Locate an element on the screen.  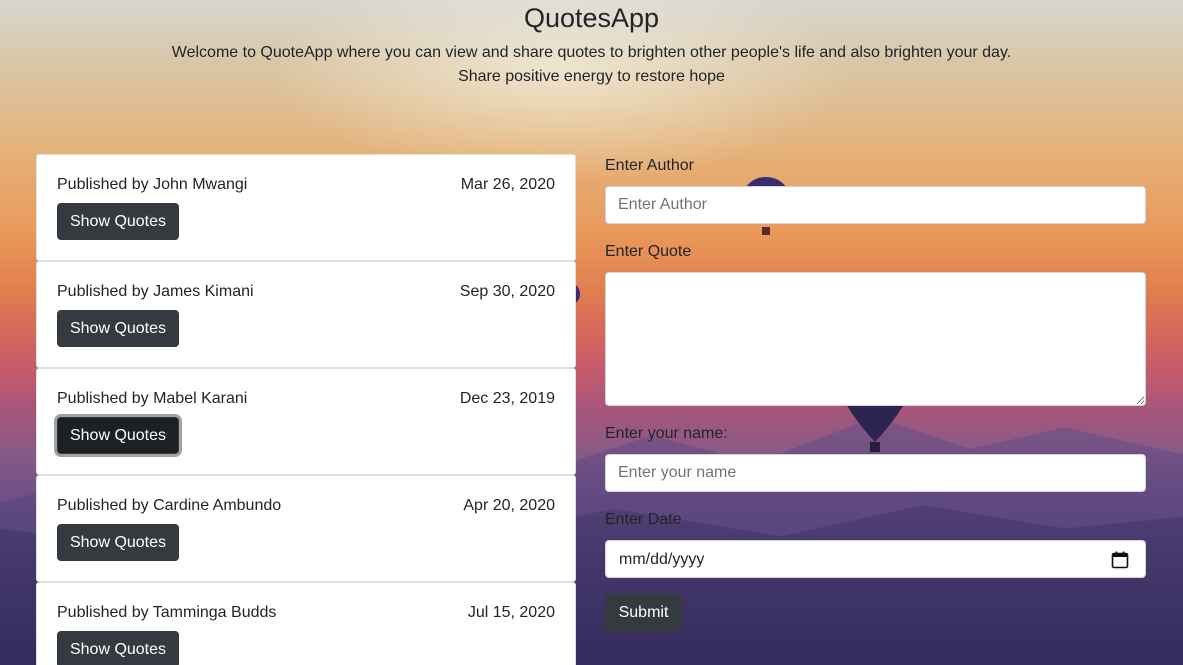
app-title: QuotesApp is located at coordinates (591, 18).